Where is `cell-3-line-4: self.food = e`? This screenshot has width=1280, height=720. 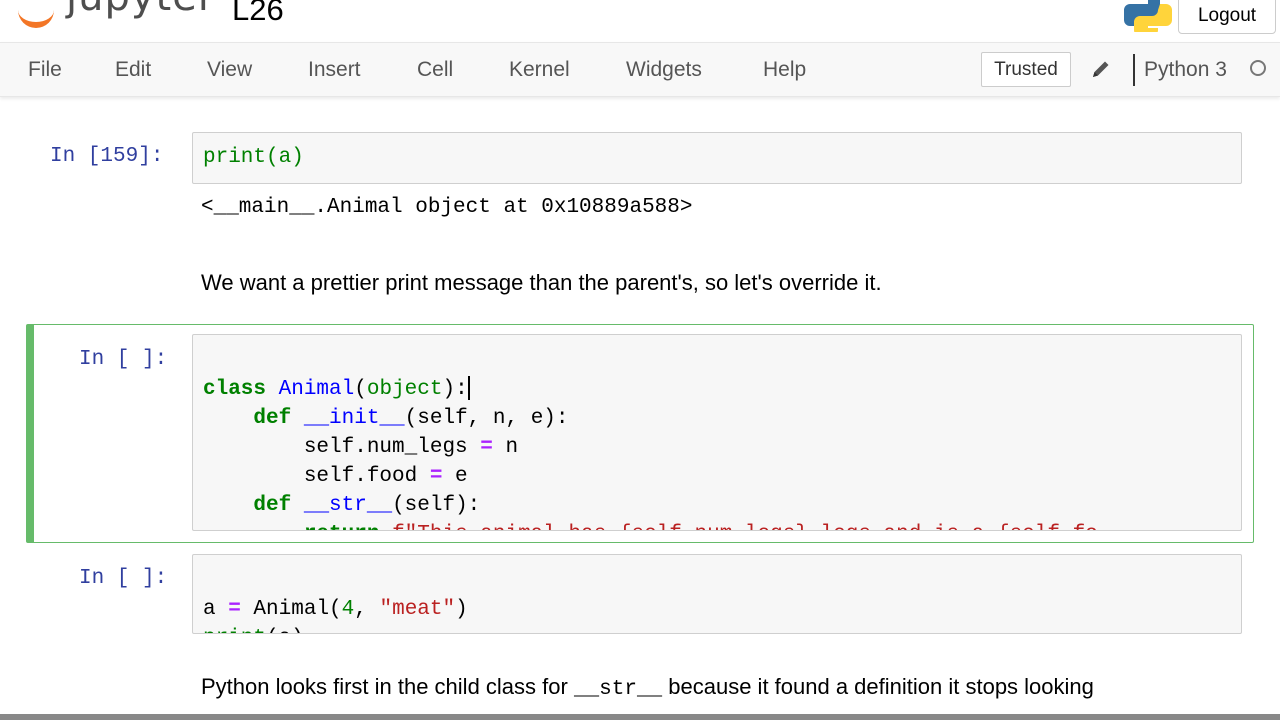
cell-3-line-4: self.food = e is located at coordinates (335, 476).